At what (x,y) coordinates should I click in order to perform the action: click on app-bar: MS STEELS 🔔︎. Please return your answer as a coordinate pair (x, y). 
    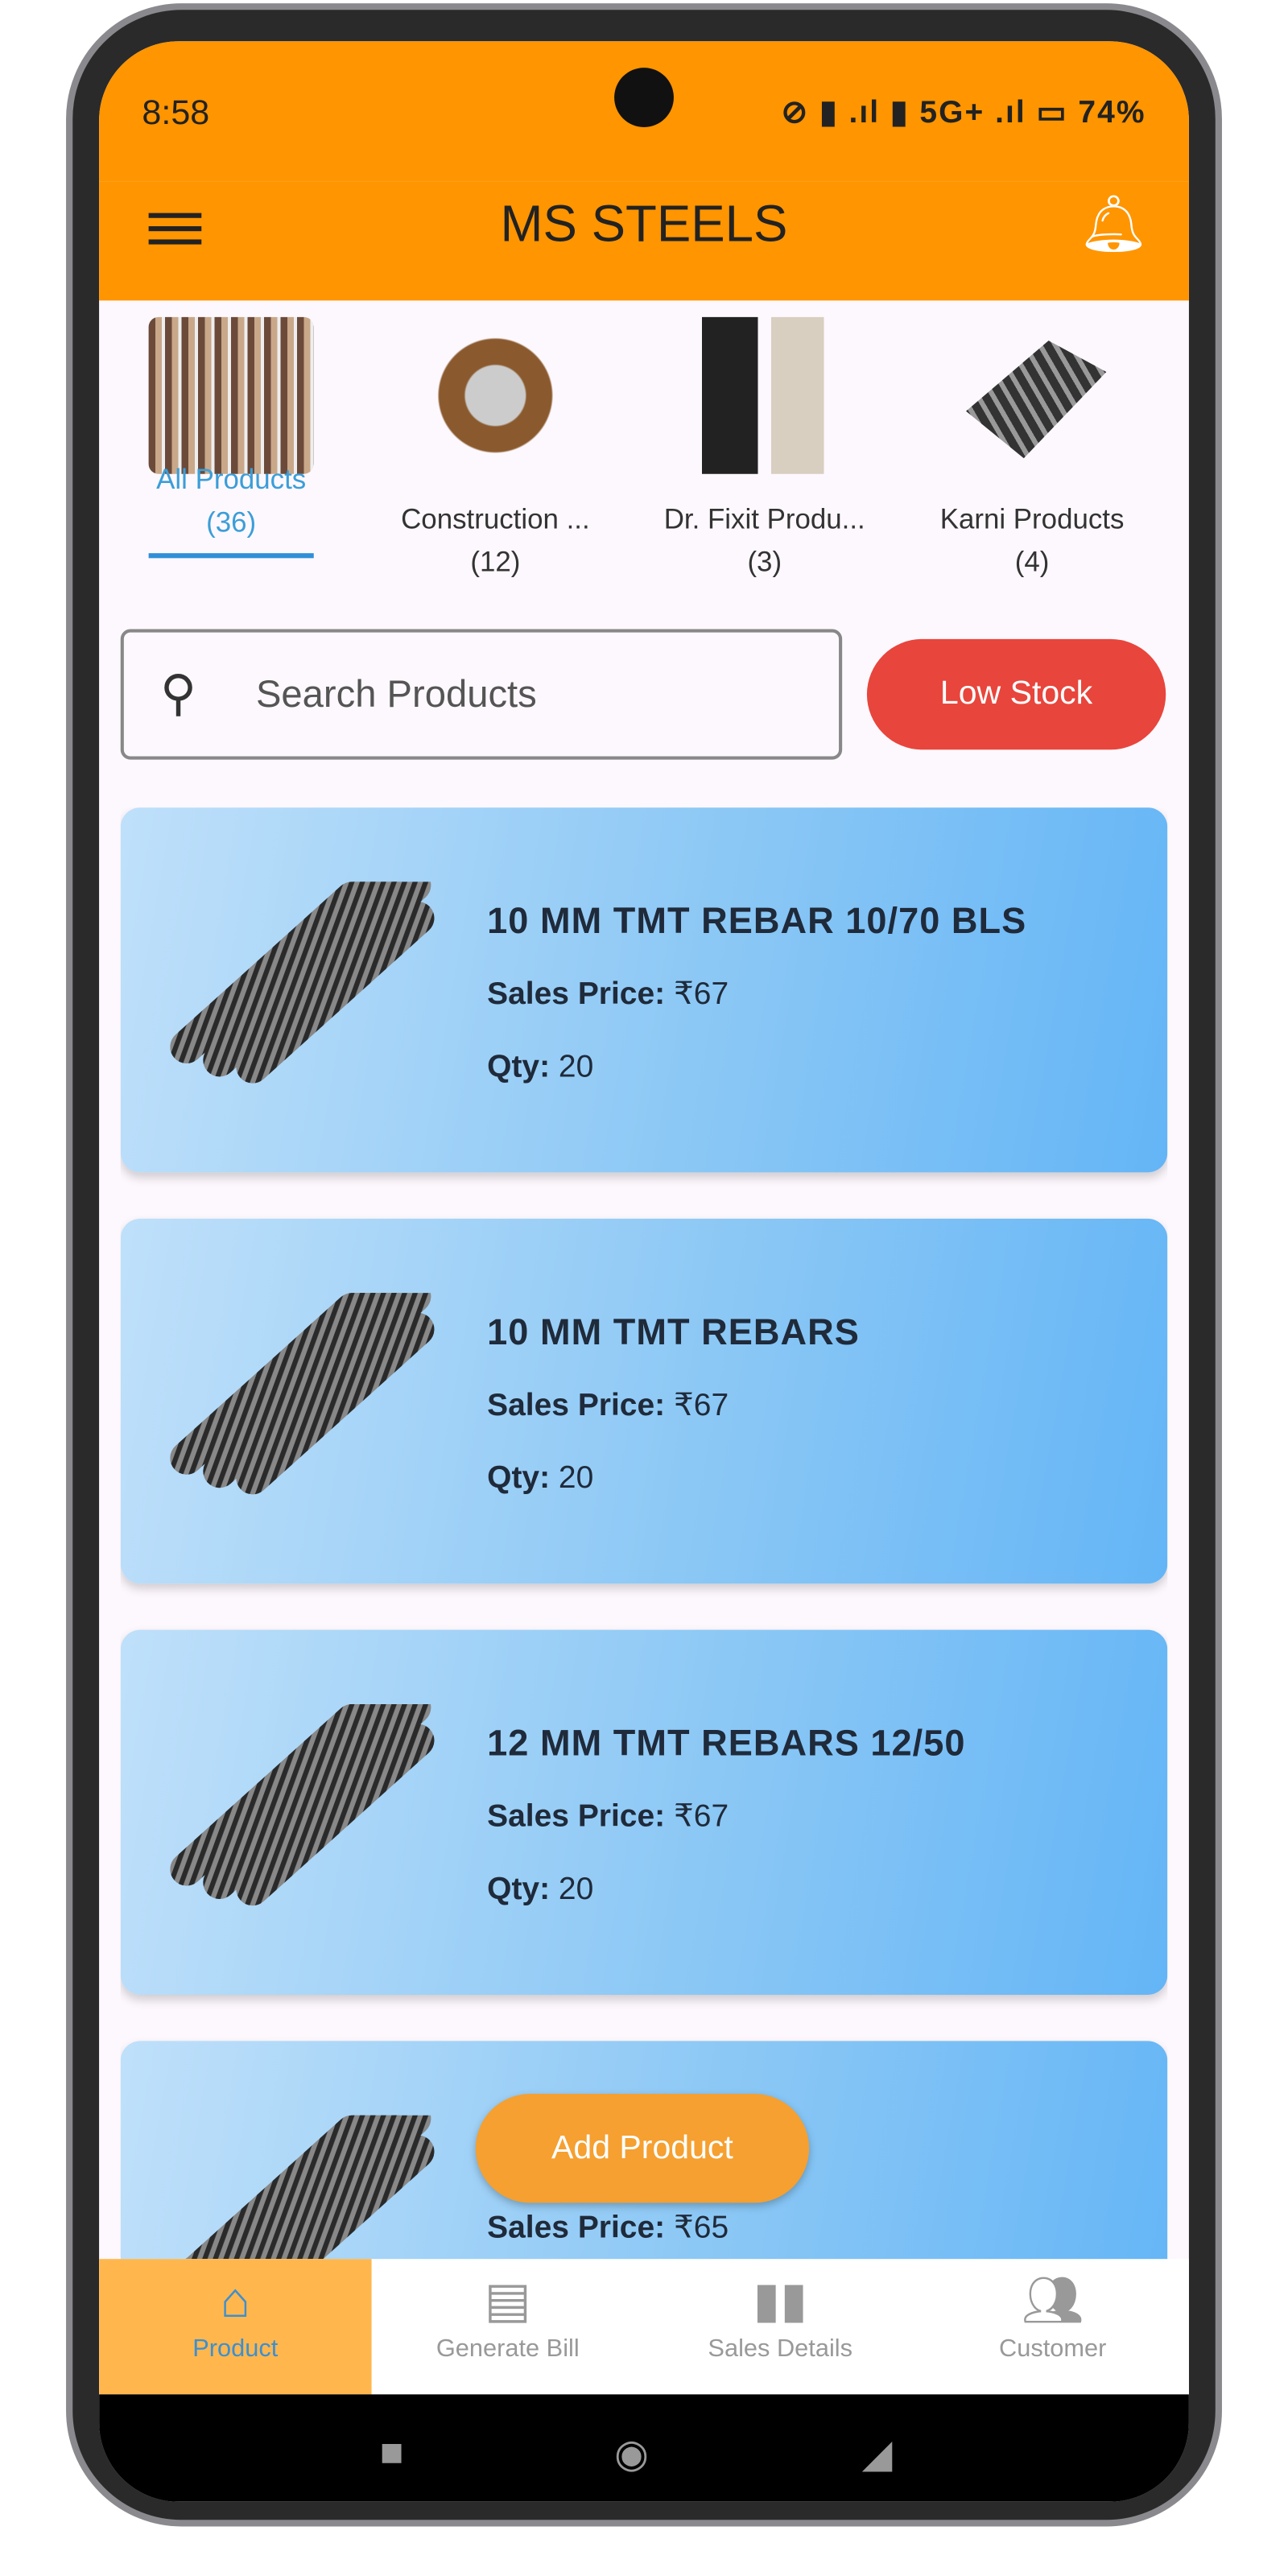
    Looking at the image, I should click on (644, 241).